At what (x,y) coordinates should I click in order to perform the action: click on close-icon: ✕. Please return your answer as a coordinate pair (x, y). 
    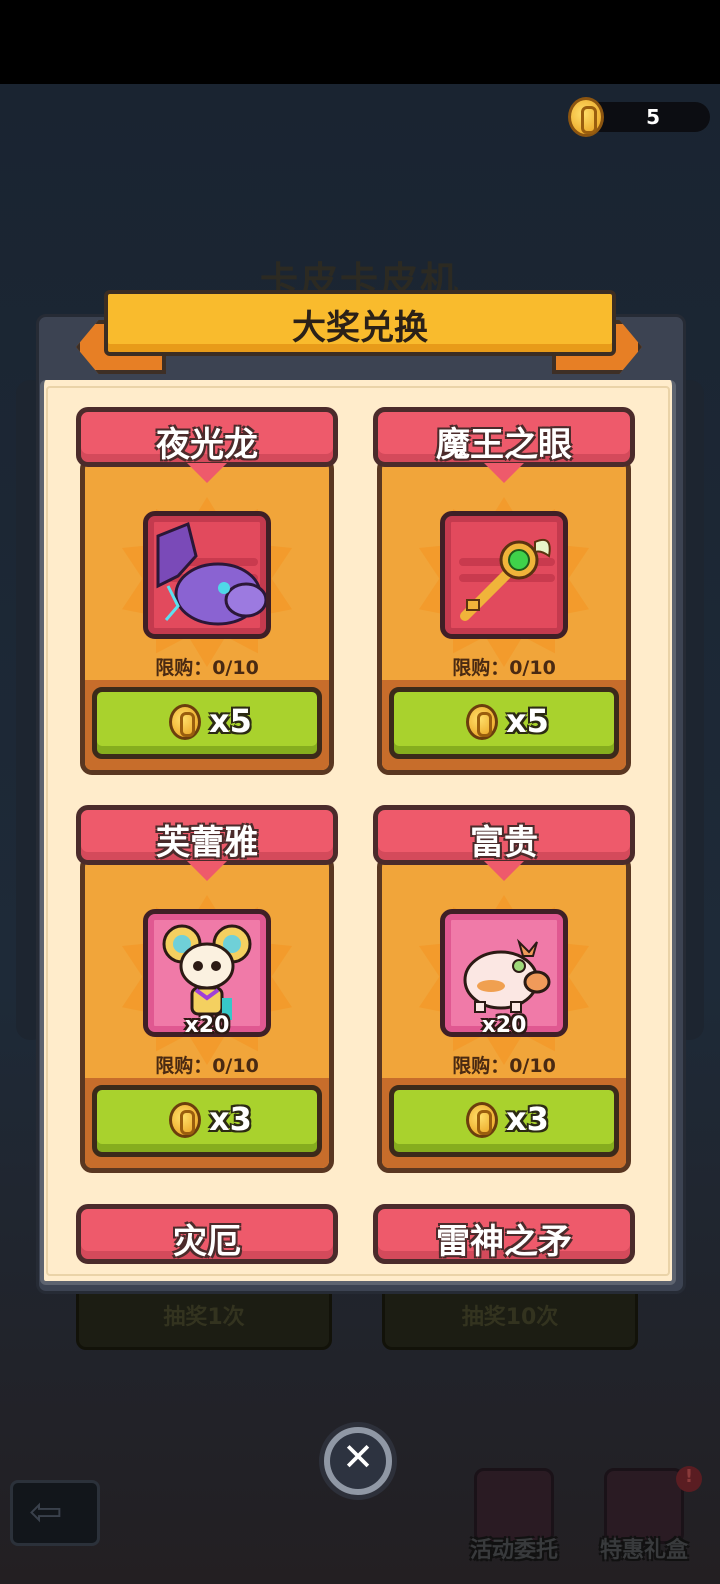
    Looking at the image, I should click on (358, 1457).